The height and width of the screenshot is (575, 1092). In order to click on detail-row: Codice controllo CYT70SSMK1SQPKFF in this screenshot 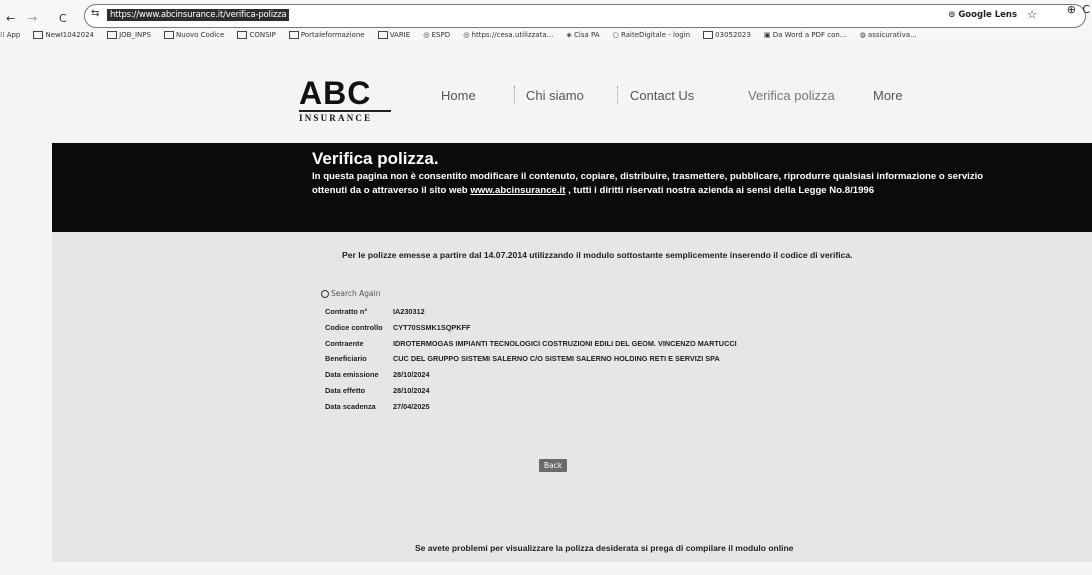, I will do `click(531, 331)`.